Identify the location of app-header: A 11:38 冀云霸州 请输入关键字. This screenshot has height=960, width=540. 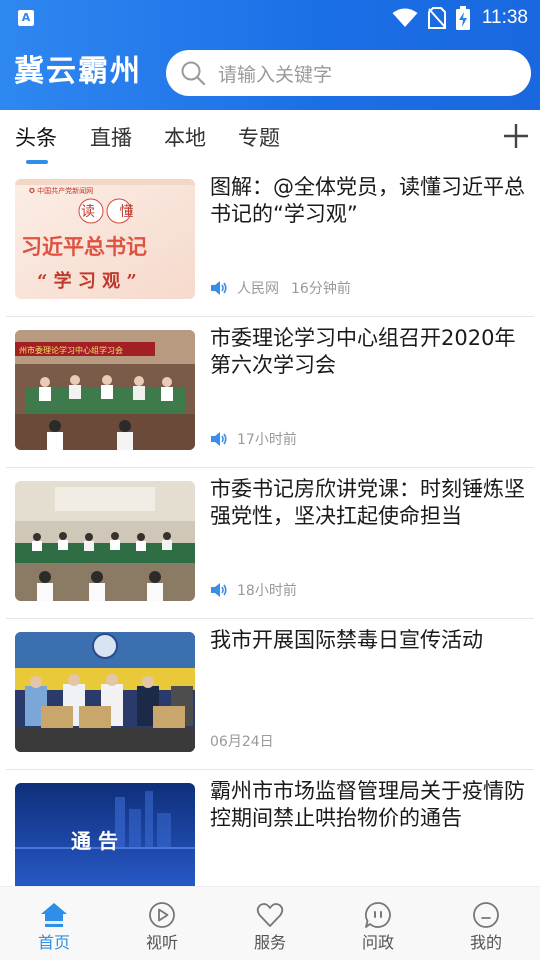
(270, 55).